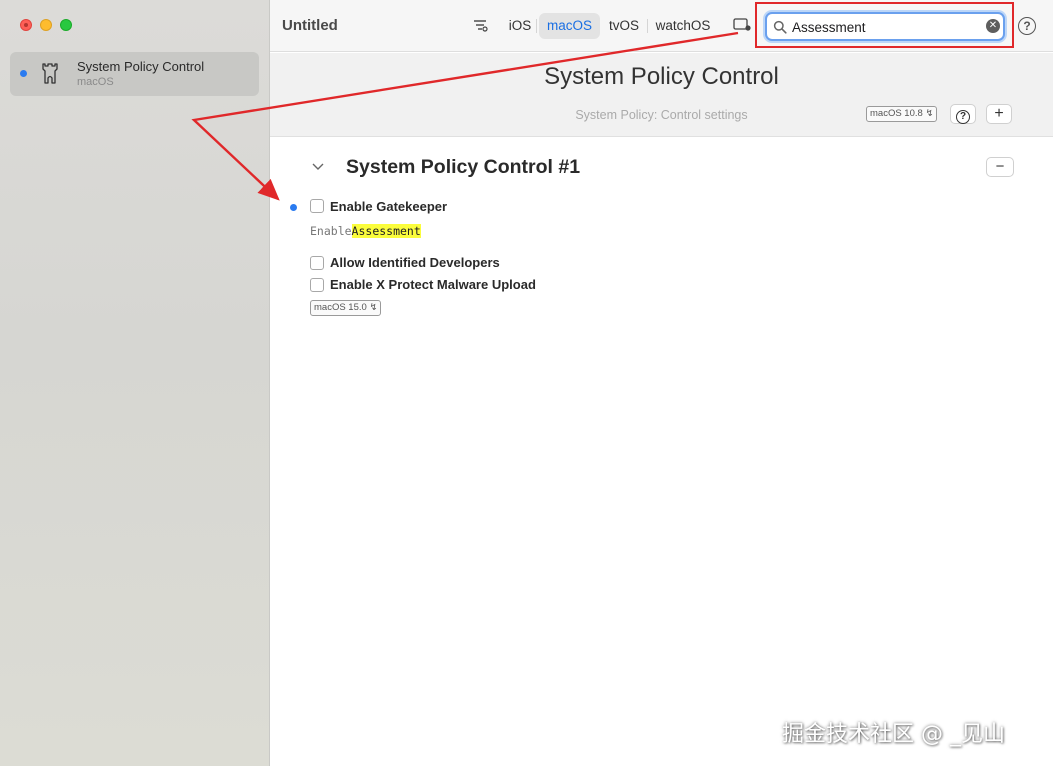 The width and height of the screenshot is (1053, 766). I want to click on question-icon: ?, so click(963, 117).